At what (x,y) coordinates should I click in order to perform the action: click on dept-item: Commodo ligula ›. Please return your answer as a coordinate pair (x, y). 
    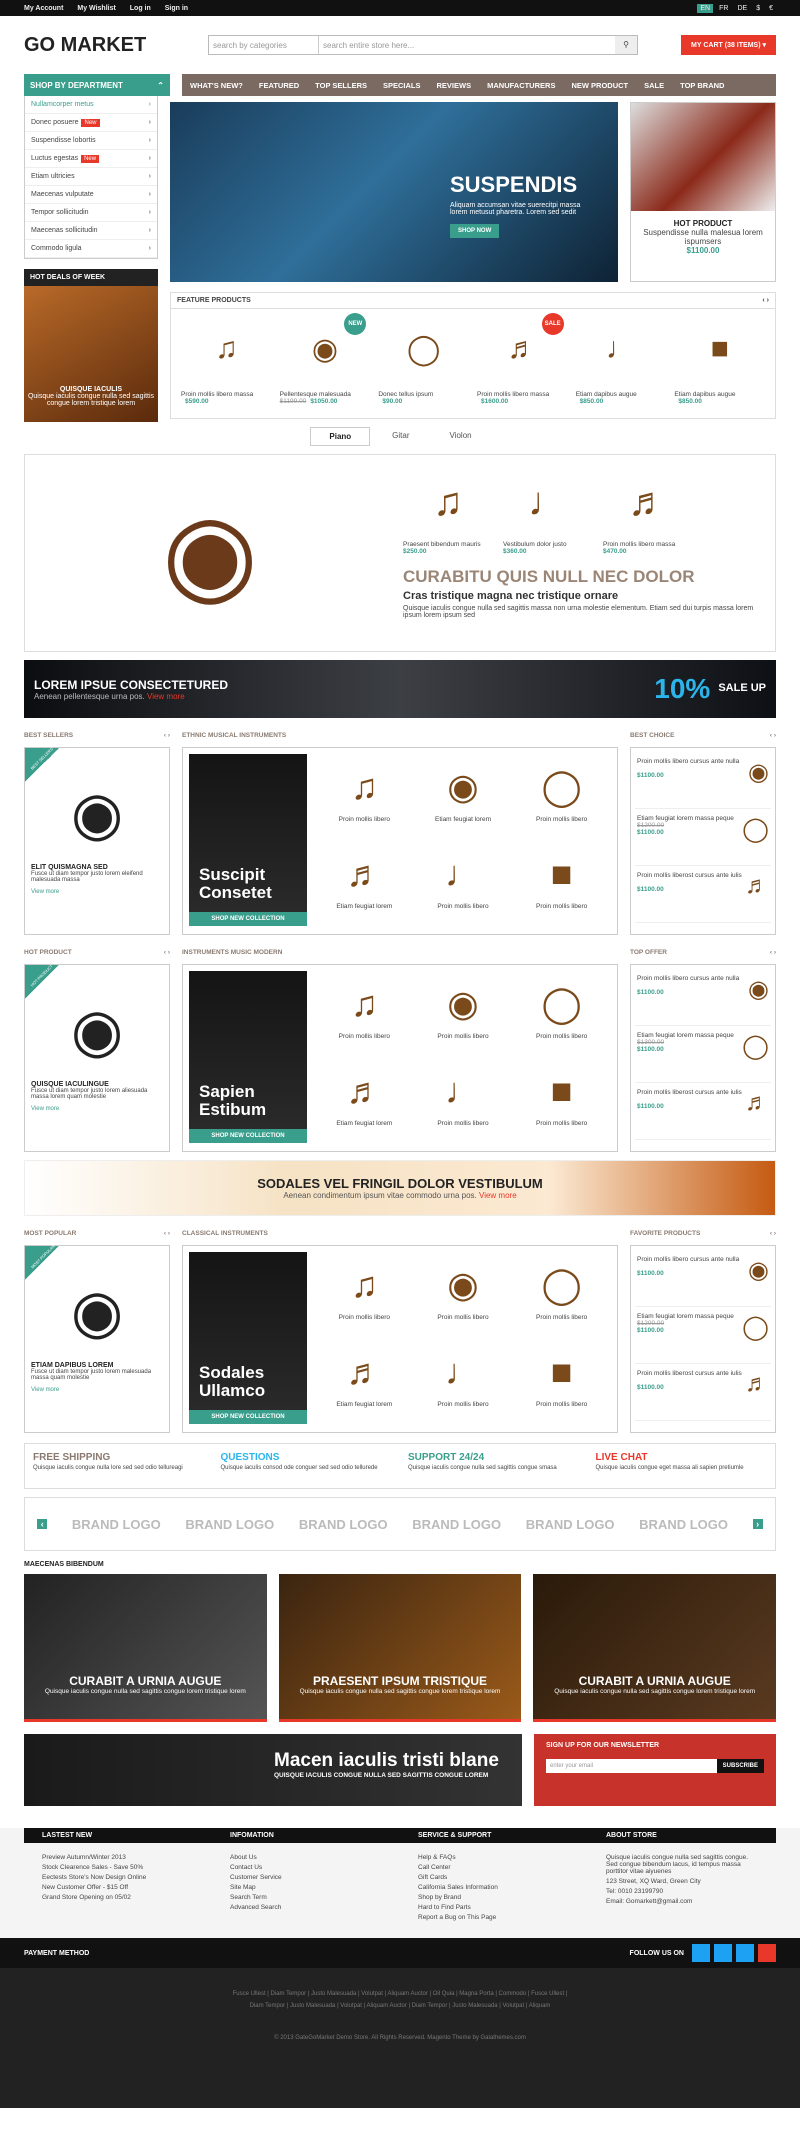
    Looking at the image, I should click on (91, 249).